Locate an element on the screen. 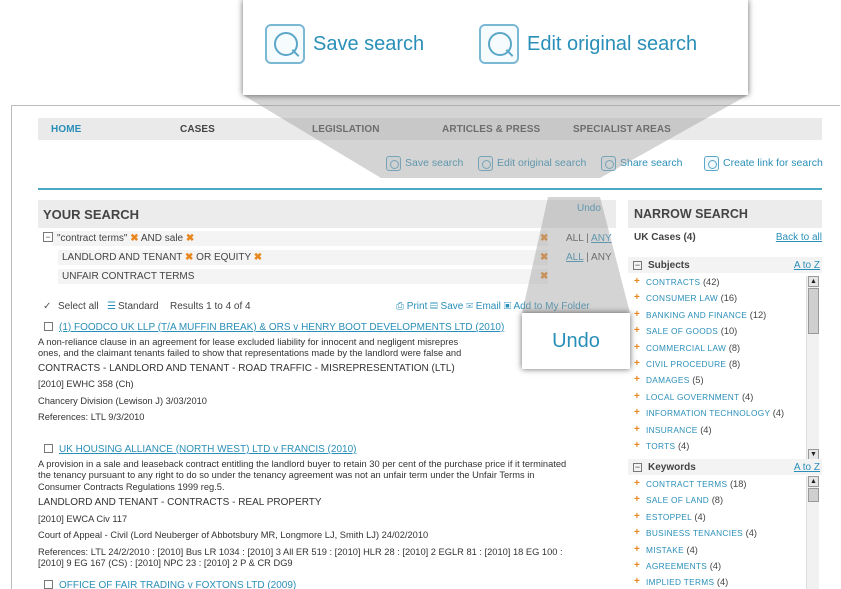 Image resolution: width=841 pixels, height=589 pixels. toolbar-zoom-callout: Save search Edit original search is located at coordinates (495, 47).